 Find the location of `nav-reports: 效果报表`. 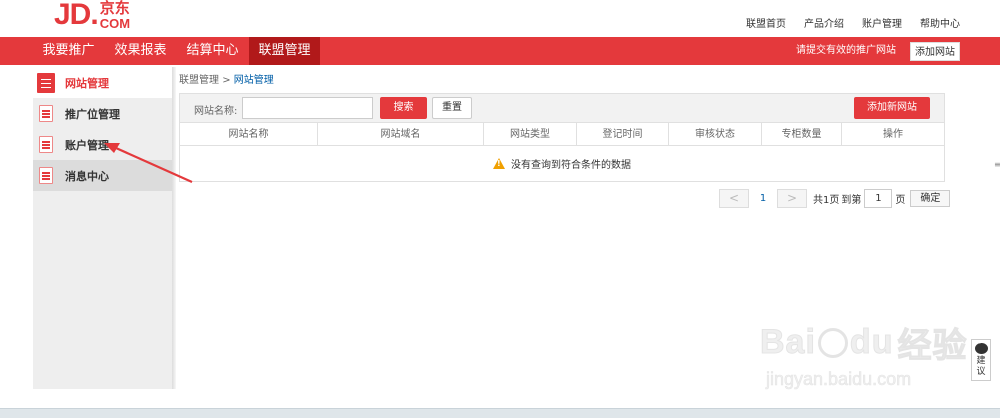

nav-reports: 效果报表 is located at coordinates (140, 51).